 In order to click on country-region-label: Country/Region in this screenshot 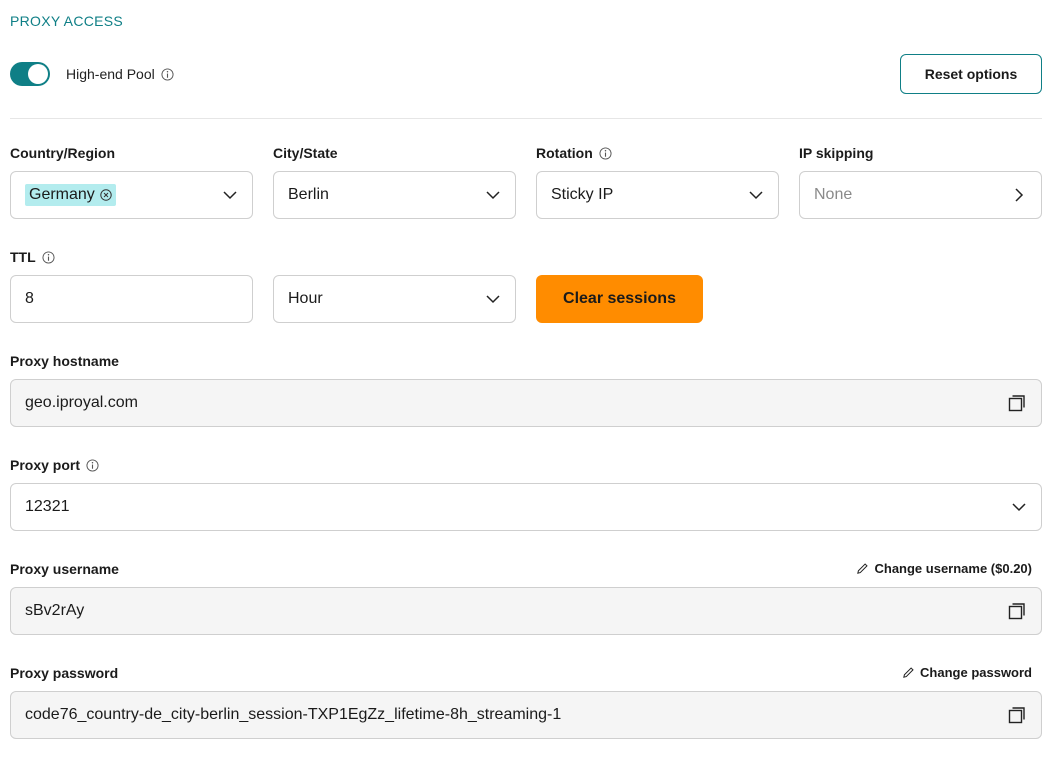, I will do `click(62, 153)`.